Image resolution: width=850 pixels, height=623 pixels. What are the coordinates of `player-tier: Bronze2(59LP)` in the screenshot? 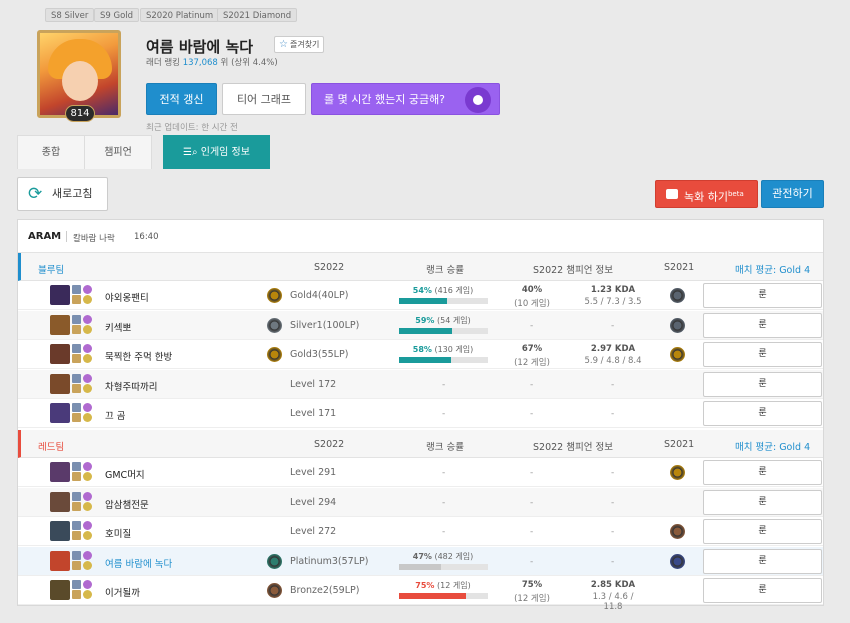 It's located at (325, 590).